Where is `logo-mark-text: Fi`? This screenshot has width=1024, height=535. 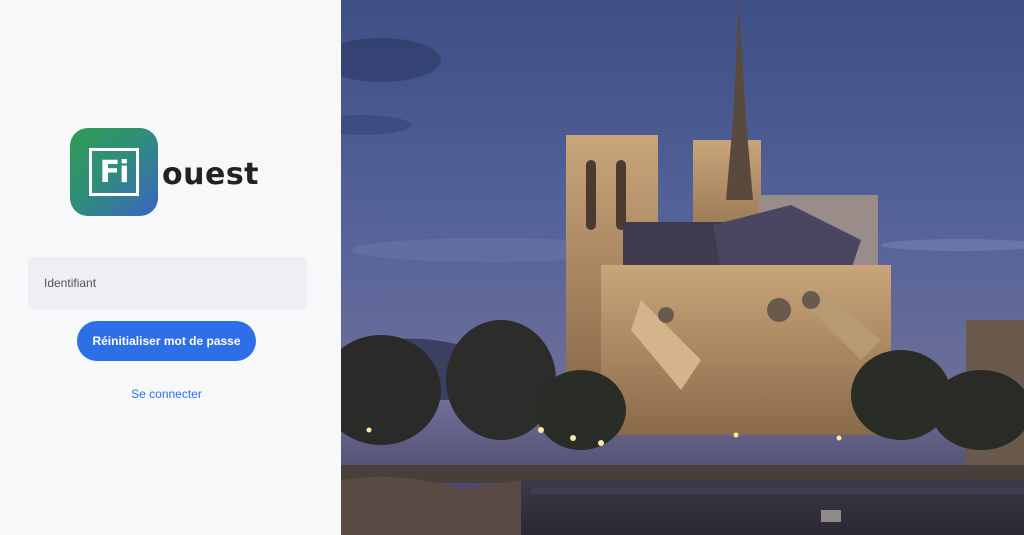 logo-mark-text: Fi is located at coordinates (114, 172).